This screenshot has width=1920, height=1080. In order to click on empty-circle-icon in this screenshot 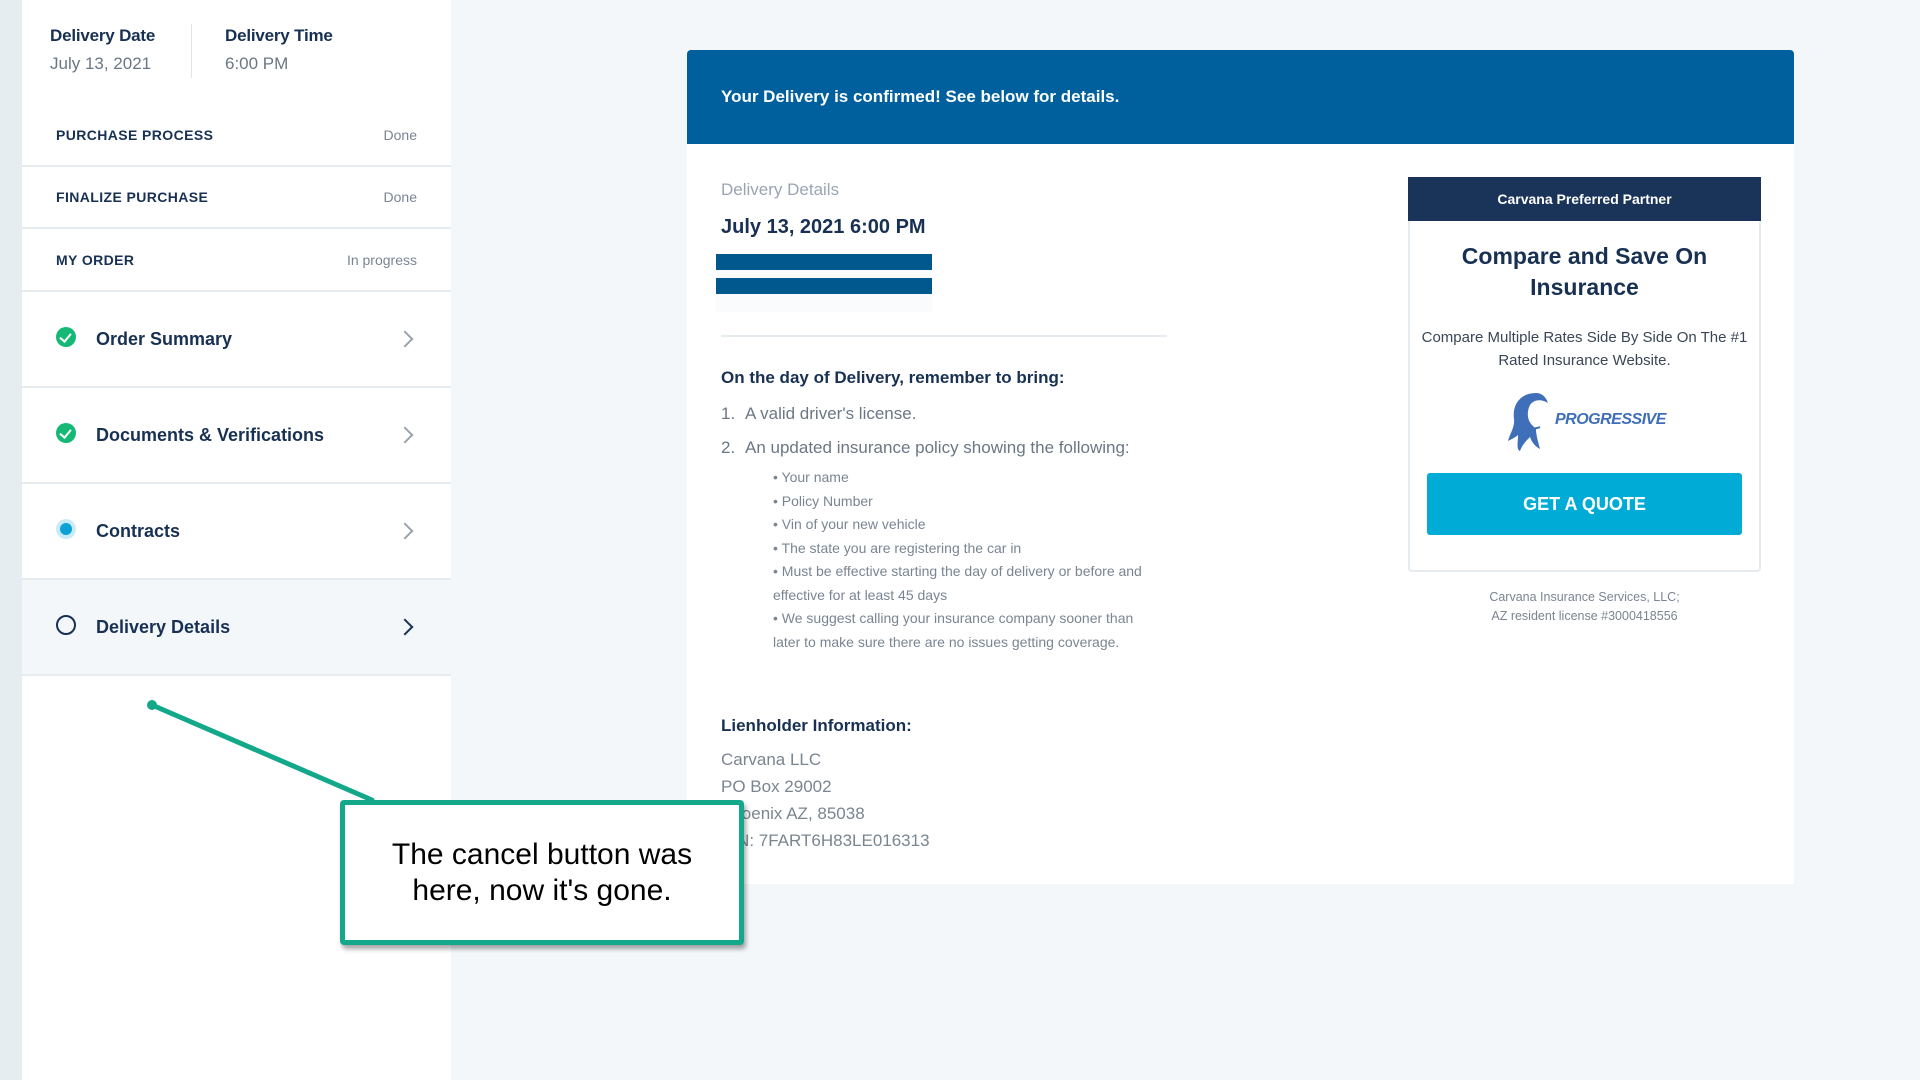, I will do `click(66, 625)`.